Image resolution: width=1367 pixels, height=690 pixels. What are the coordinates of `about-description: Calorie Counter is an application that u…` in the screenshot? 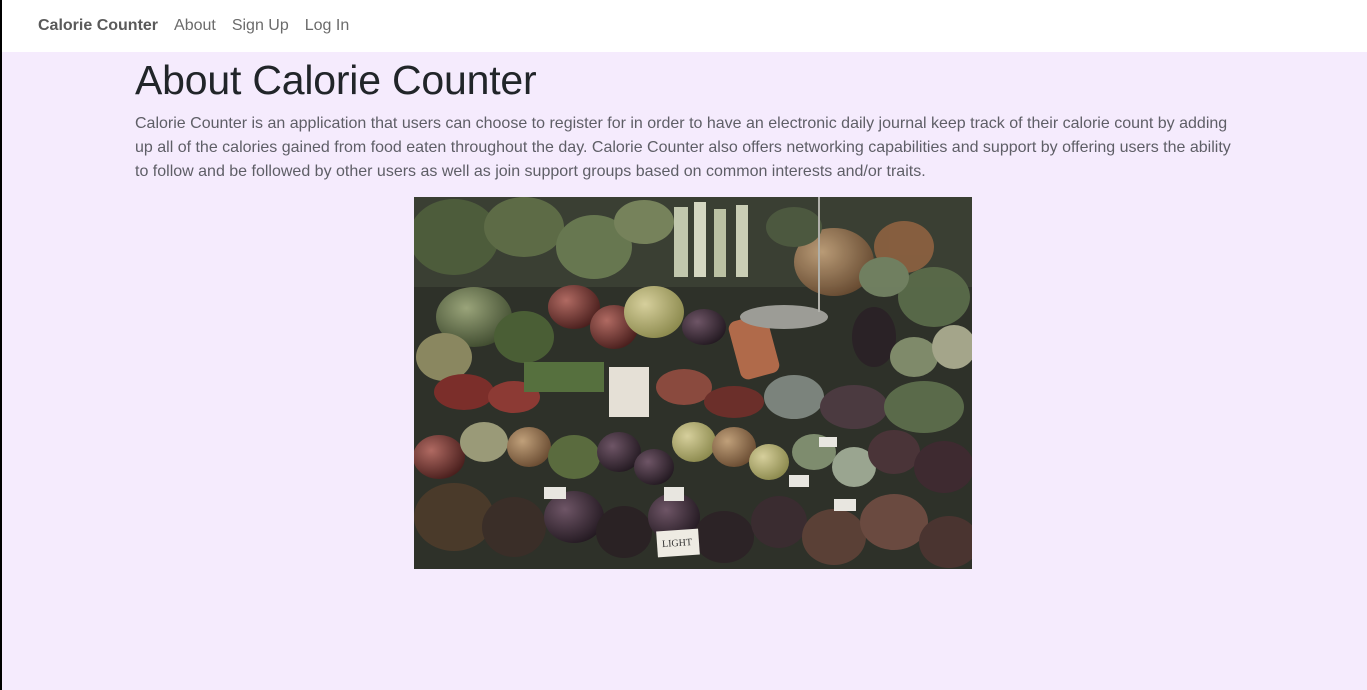 It's located at (683, 147).